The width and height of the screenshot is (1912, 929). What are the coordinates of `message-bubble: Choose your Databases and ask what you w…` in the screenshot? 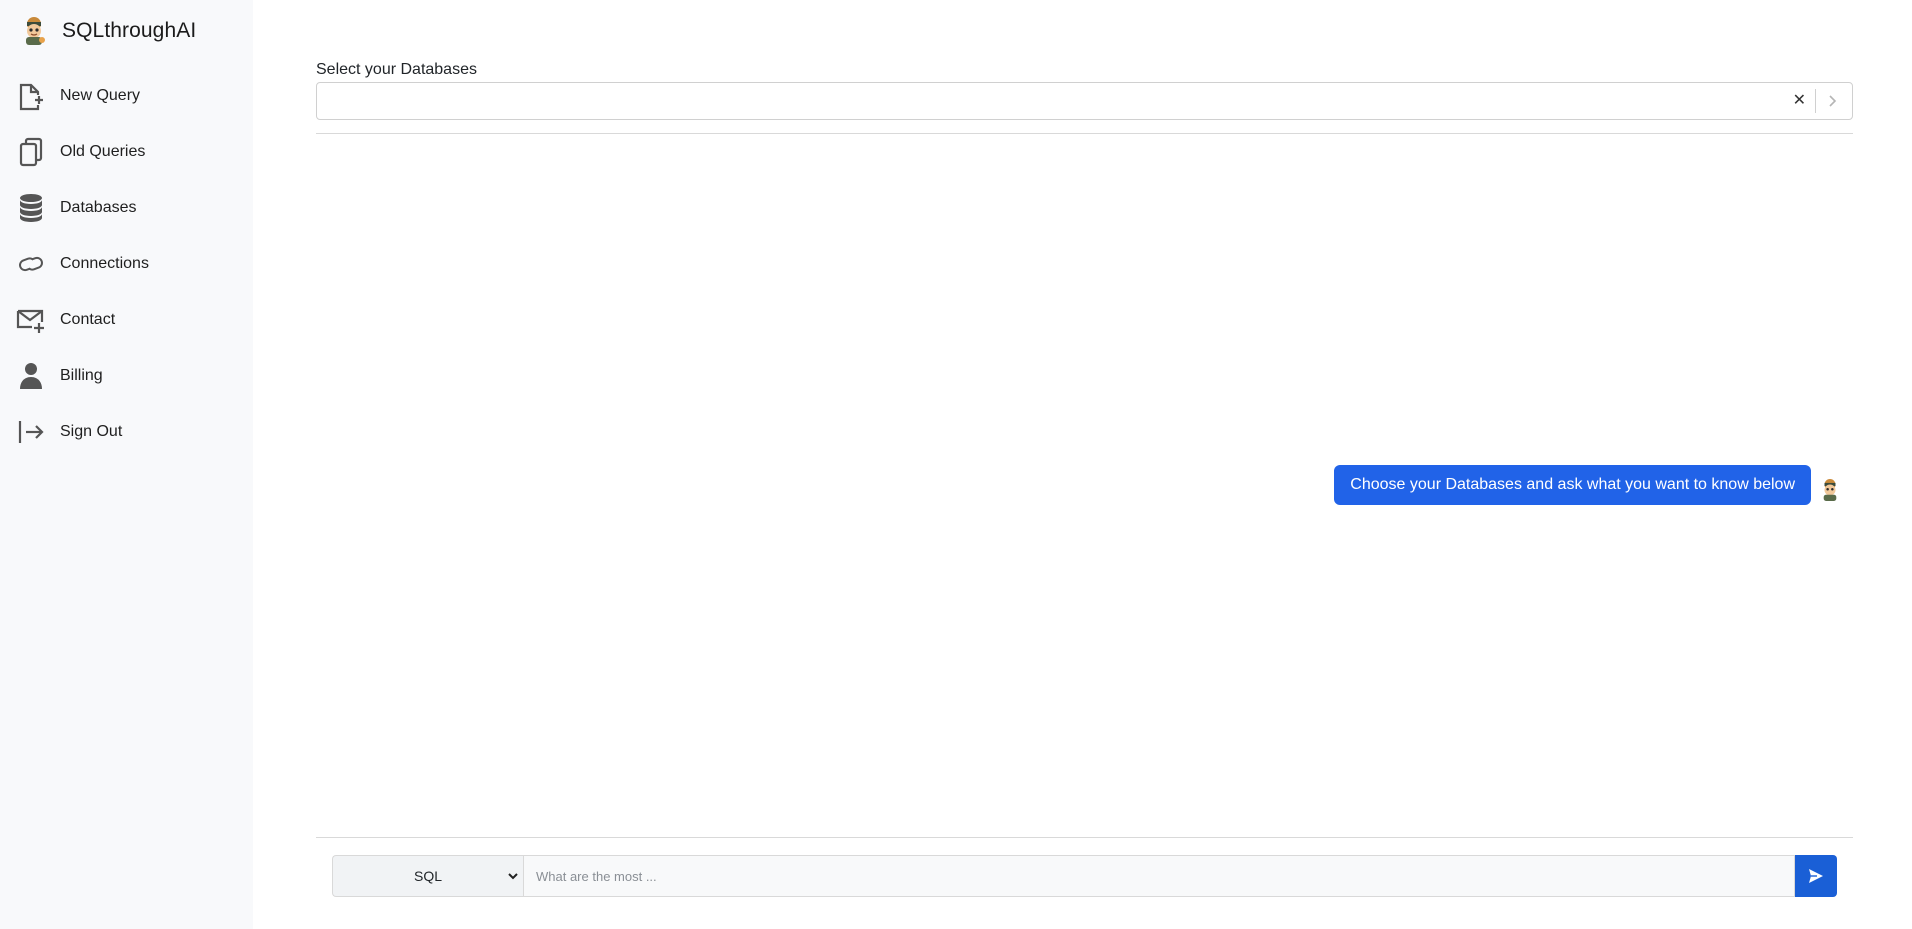 It's located at (1572, 485).